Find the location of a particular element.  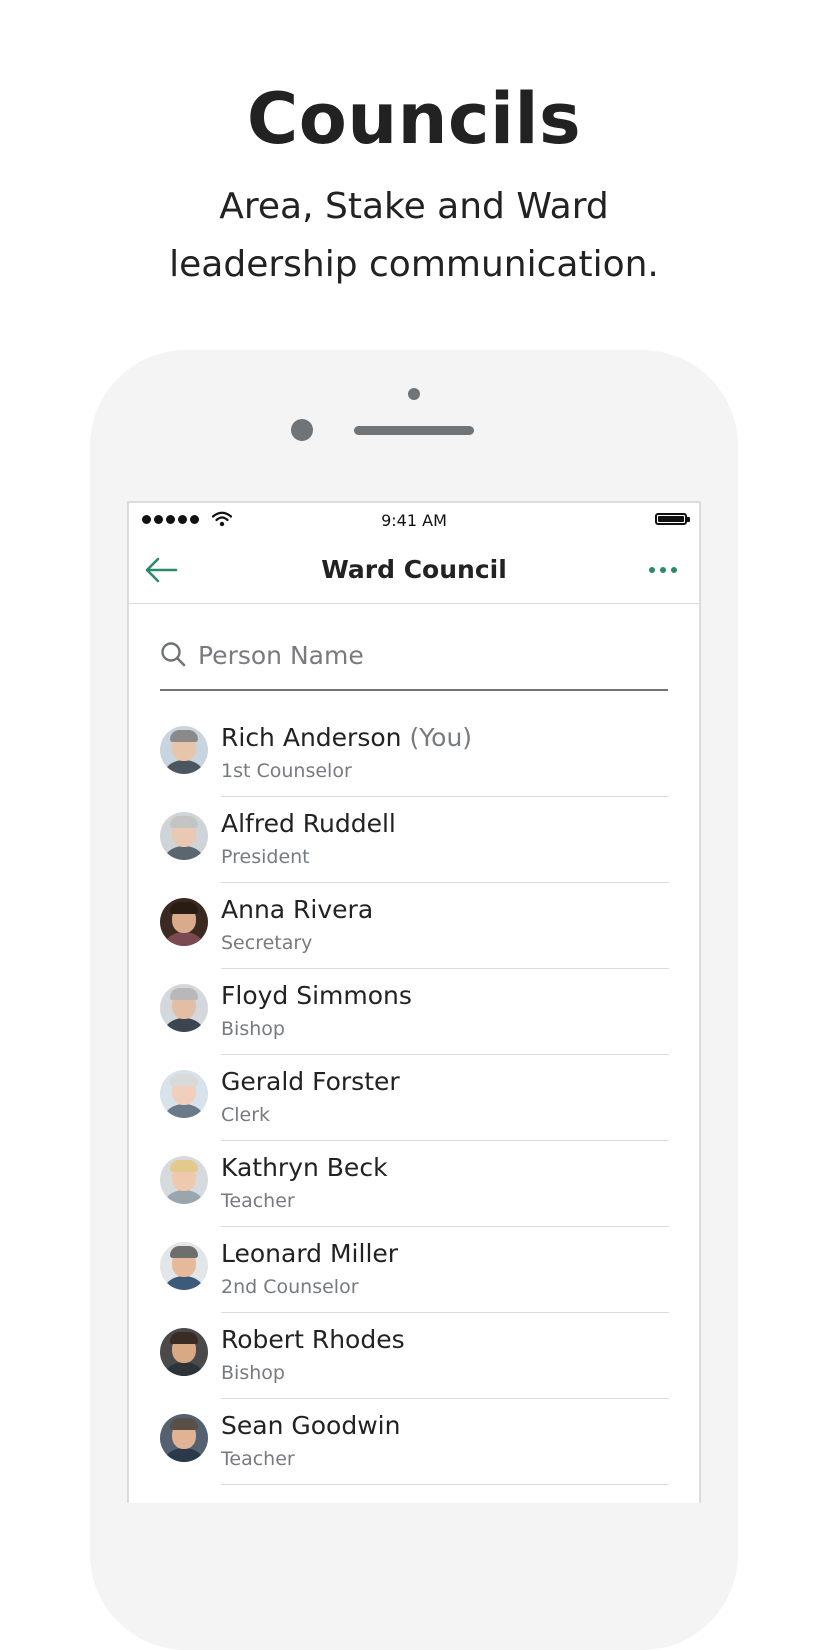

person-name-text: Gerald Forster is located at coordinates (310, 1081).